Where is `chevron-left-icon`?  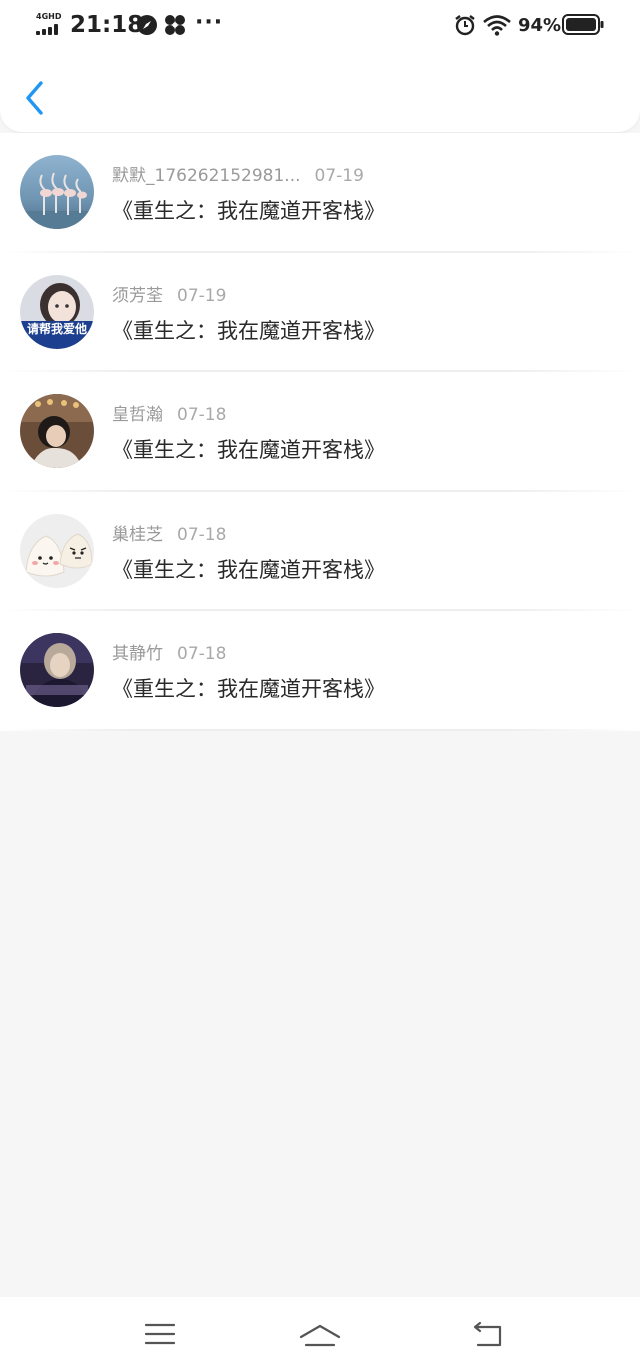
chevron-left-icon is located at coordinates (34, 98).